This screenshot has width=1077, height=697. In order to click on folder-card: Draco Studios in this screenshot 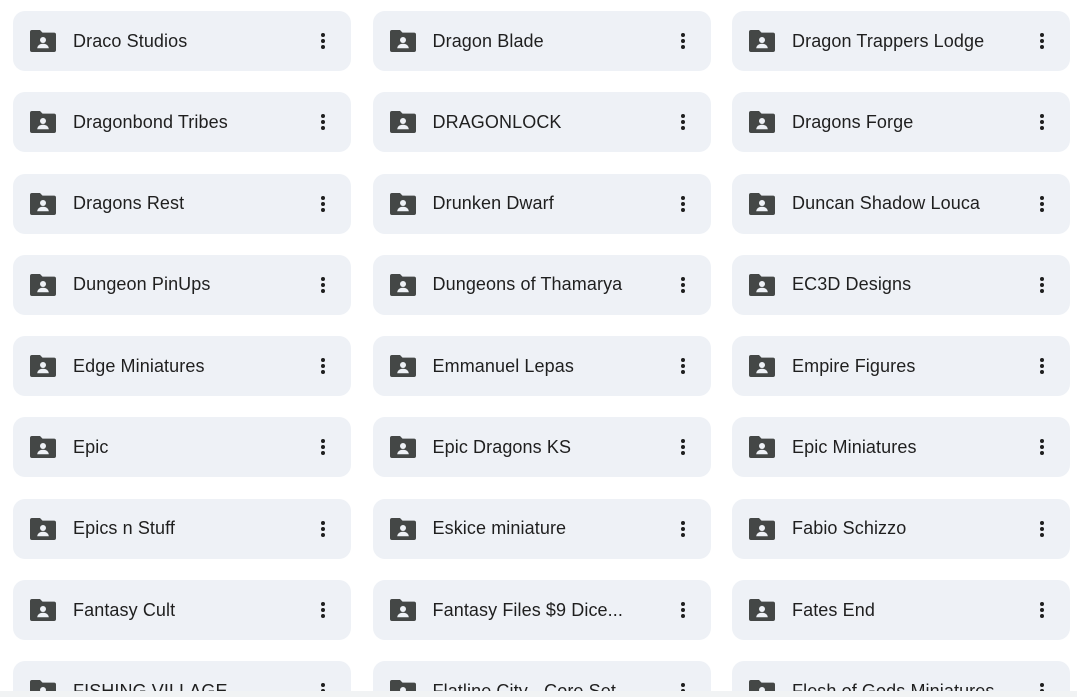, I will do `click(182, 41)`.